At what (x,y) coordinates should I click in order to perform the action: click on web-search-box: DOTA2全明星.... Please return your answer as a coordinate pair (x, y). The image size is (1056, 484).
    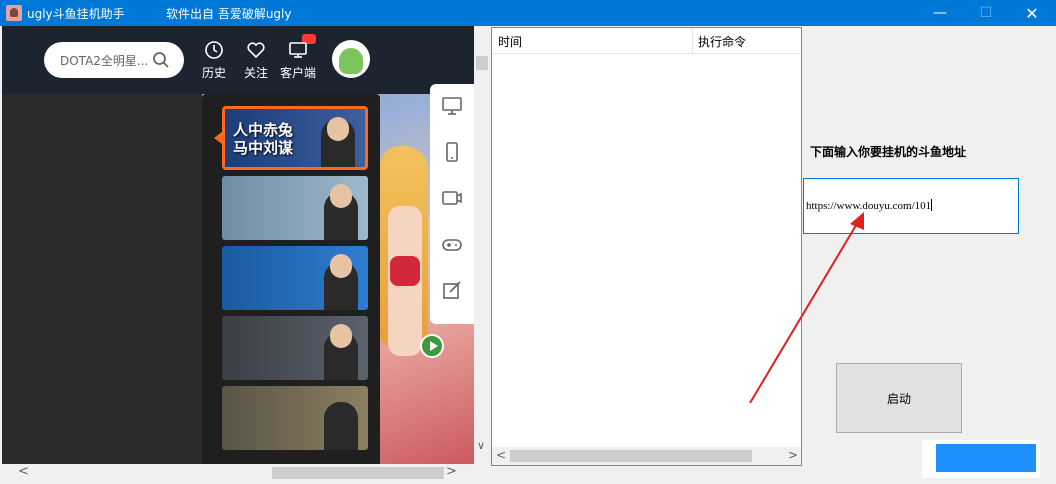
    Looking at the image, I should click on (114, 60).